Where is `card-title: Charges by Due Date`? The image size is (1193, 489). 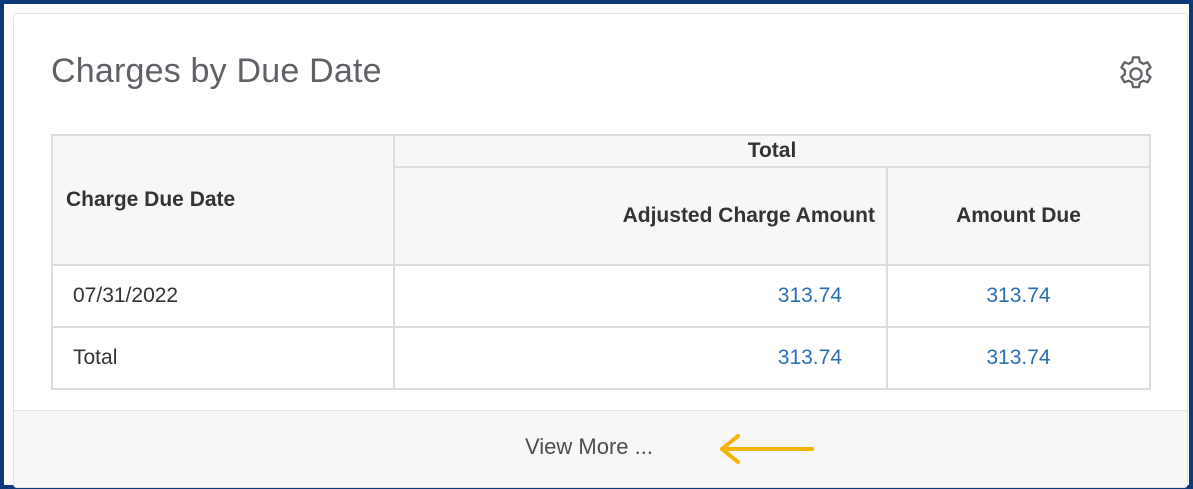 card-title: Charges by Due Date is located at coordinates (216, 71).